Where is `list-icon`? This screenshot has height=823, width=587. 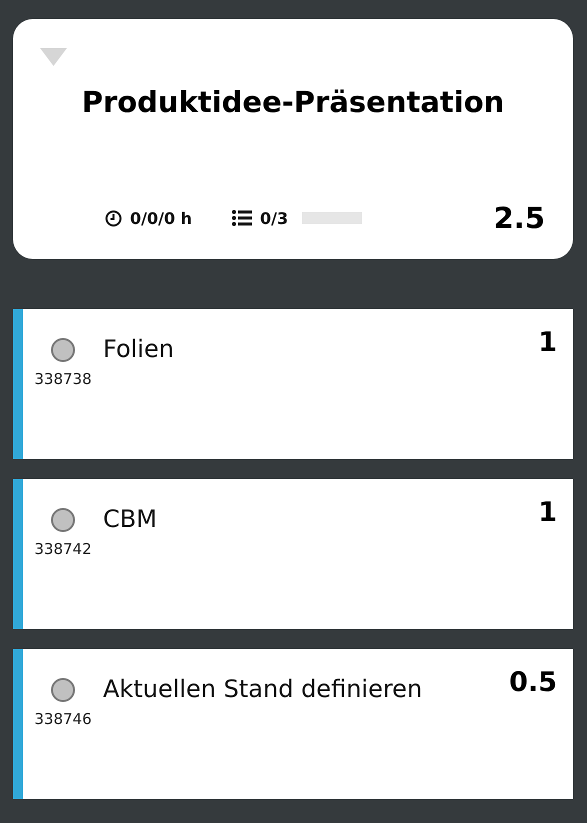 list-icon is located at coordinates (242, 218).